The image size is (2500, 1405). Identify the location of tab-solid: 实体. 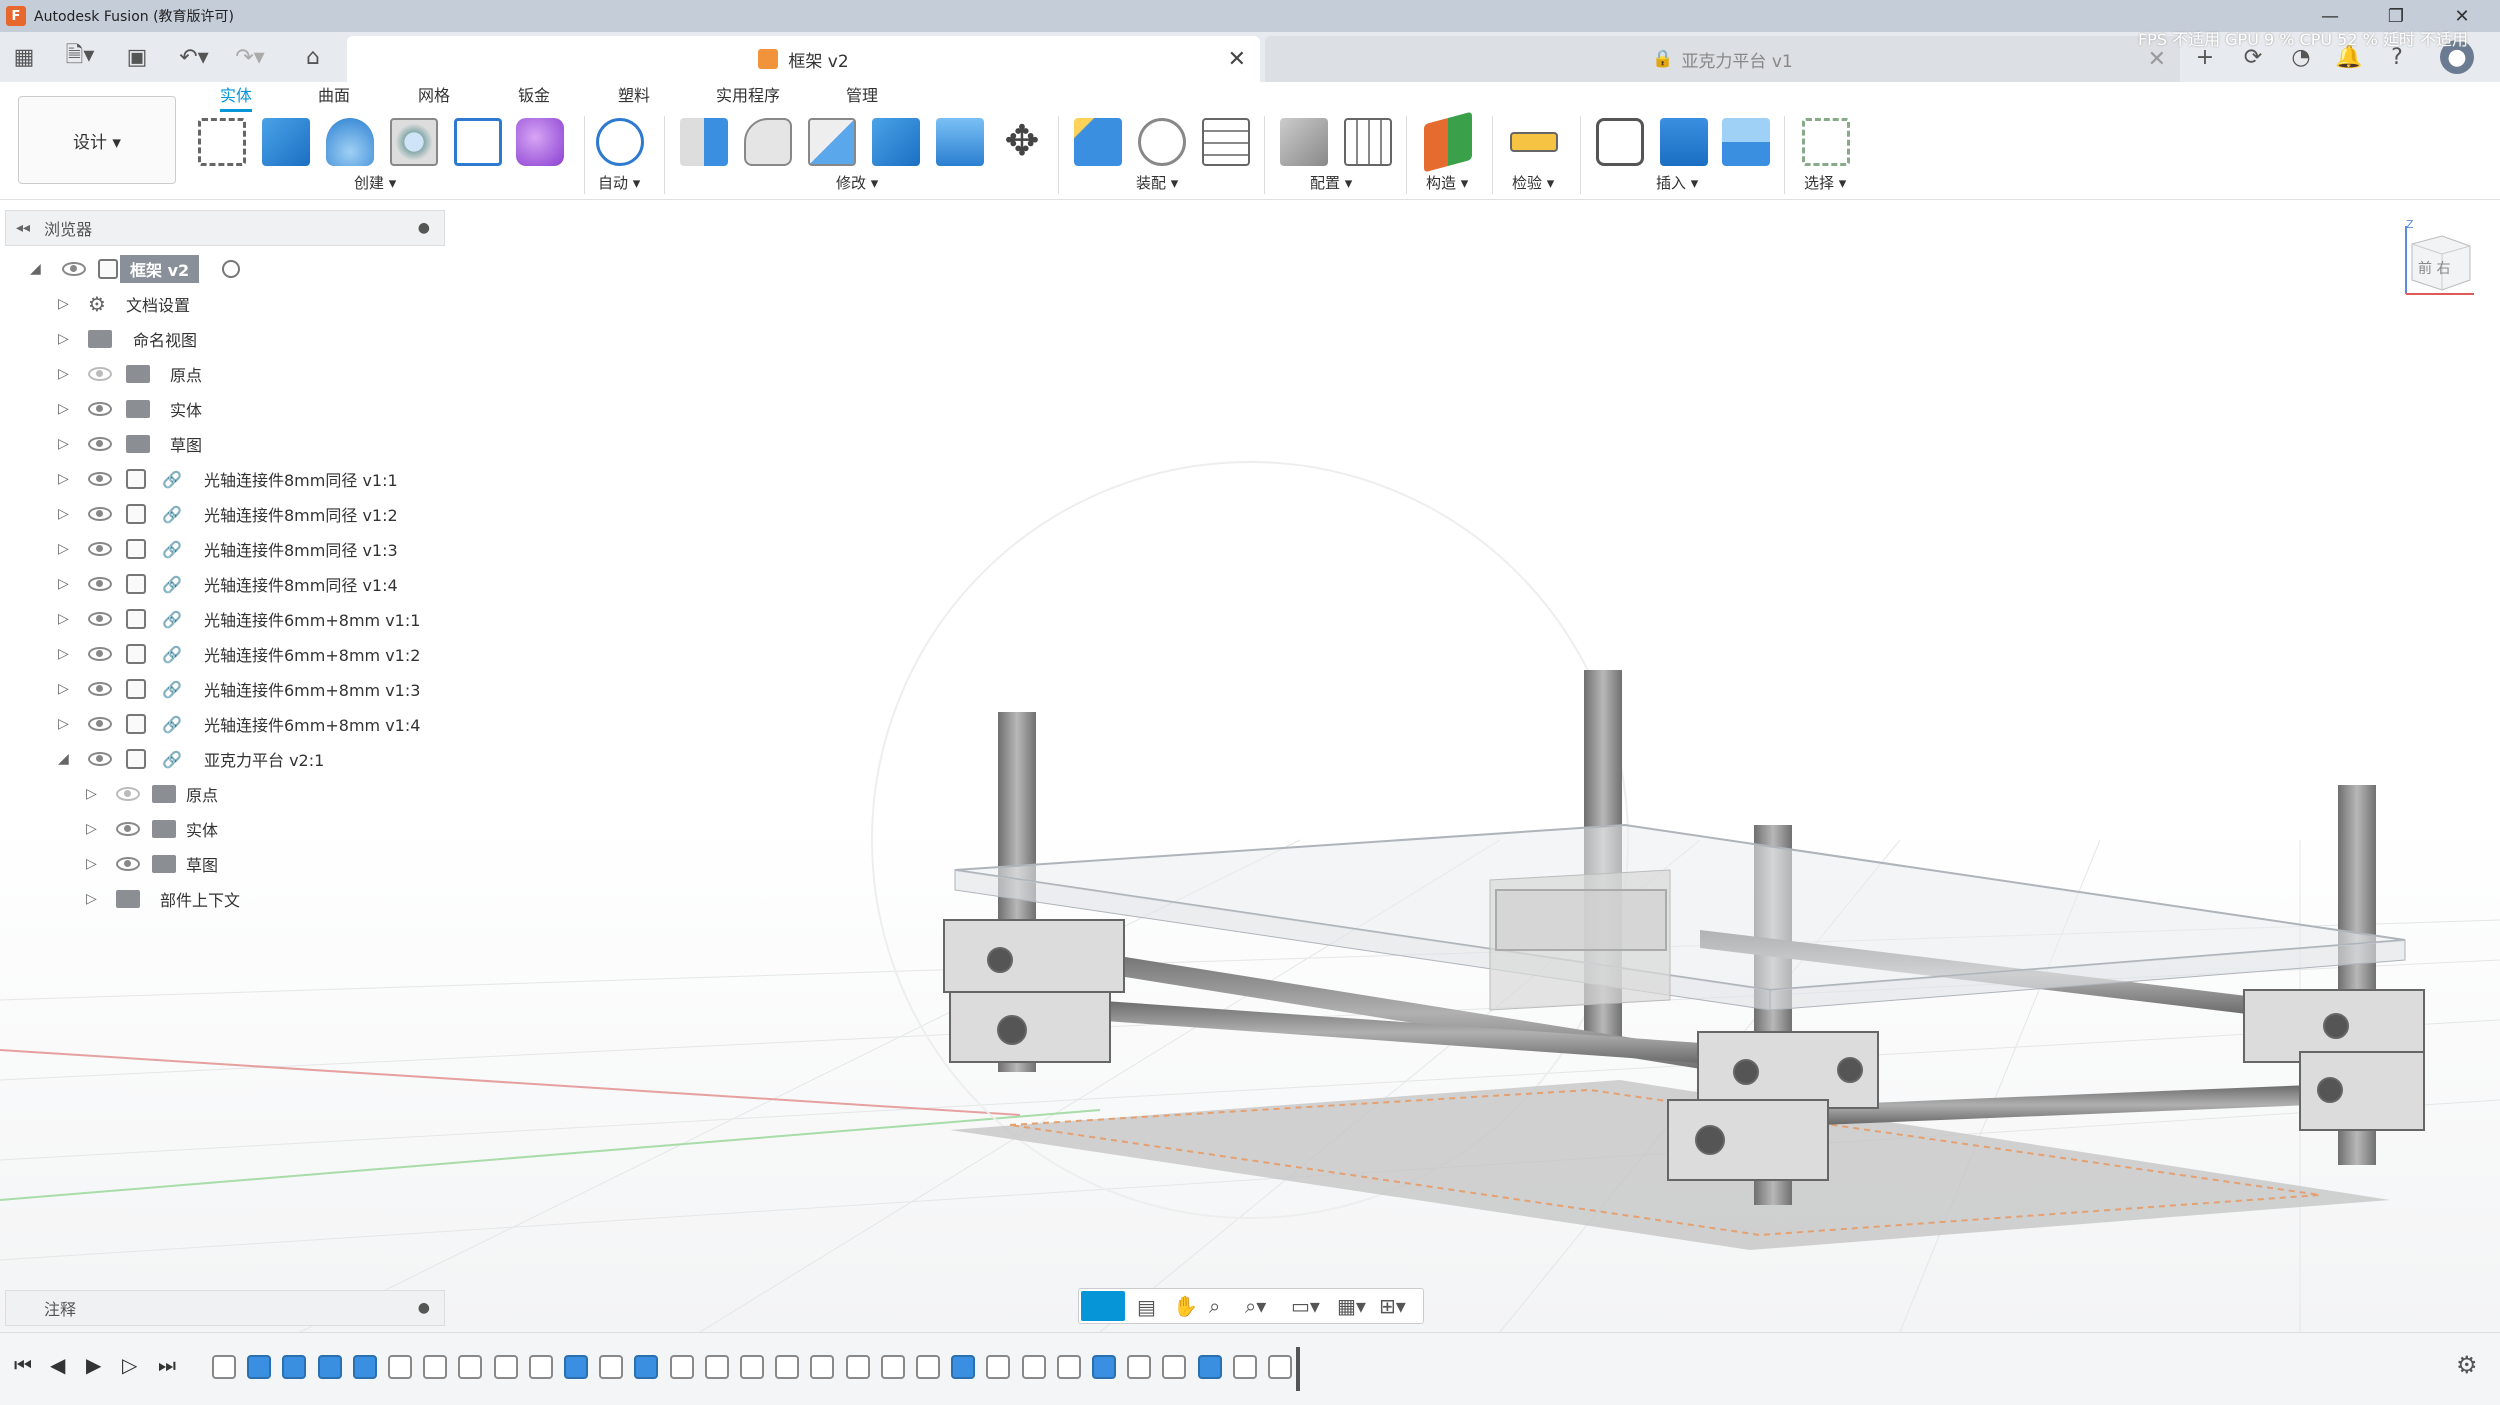
(236, 97).